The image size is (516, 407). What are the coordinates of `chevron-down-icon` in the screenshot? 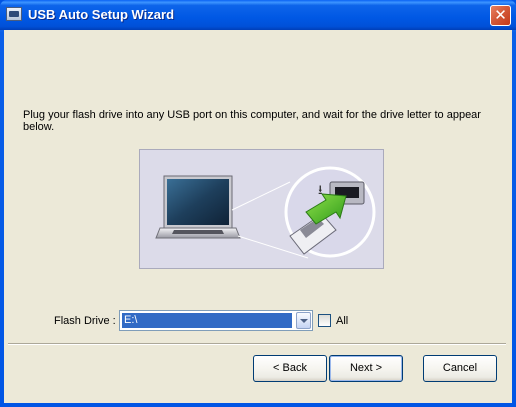 It's located at (303, 320).